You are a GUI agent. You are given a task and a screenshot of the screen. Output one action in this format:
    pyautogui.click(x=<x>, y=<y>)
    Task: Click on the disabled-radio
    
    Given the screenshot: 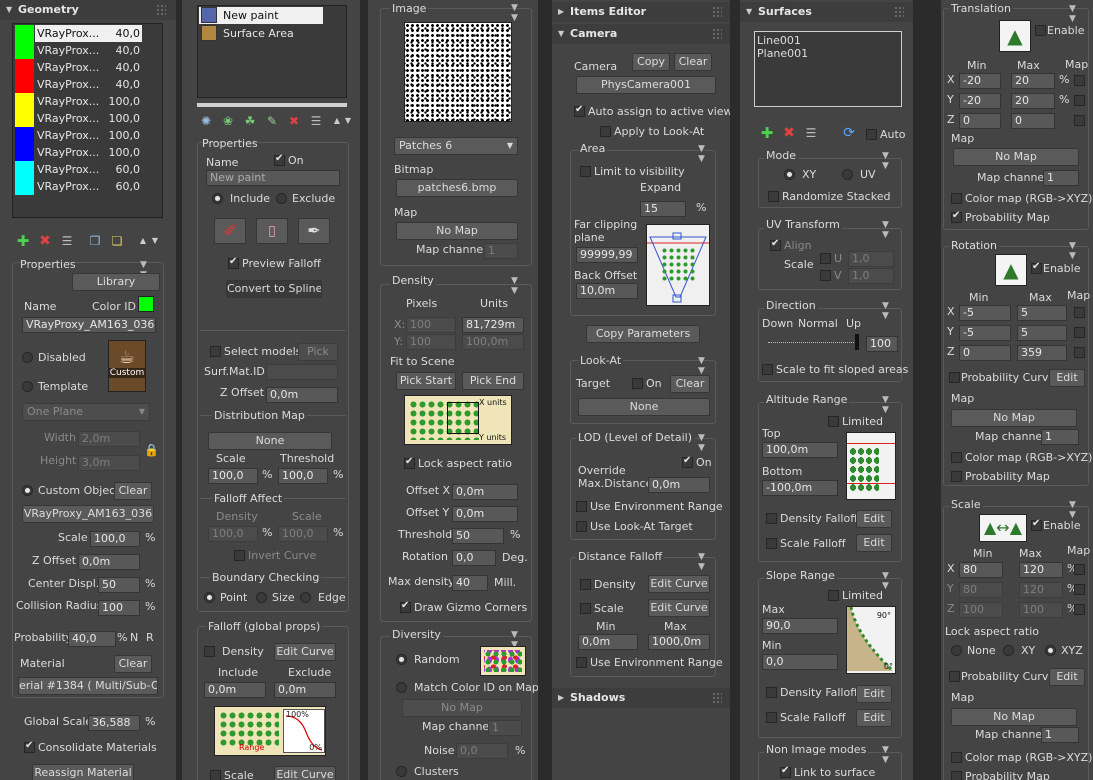 What is the action you would take?
    pyautogui.click(x=27, y=357)
    